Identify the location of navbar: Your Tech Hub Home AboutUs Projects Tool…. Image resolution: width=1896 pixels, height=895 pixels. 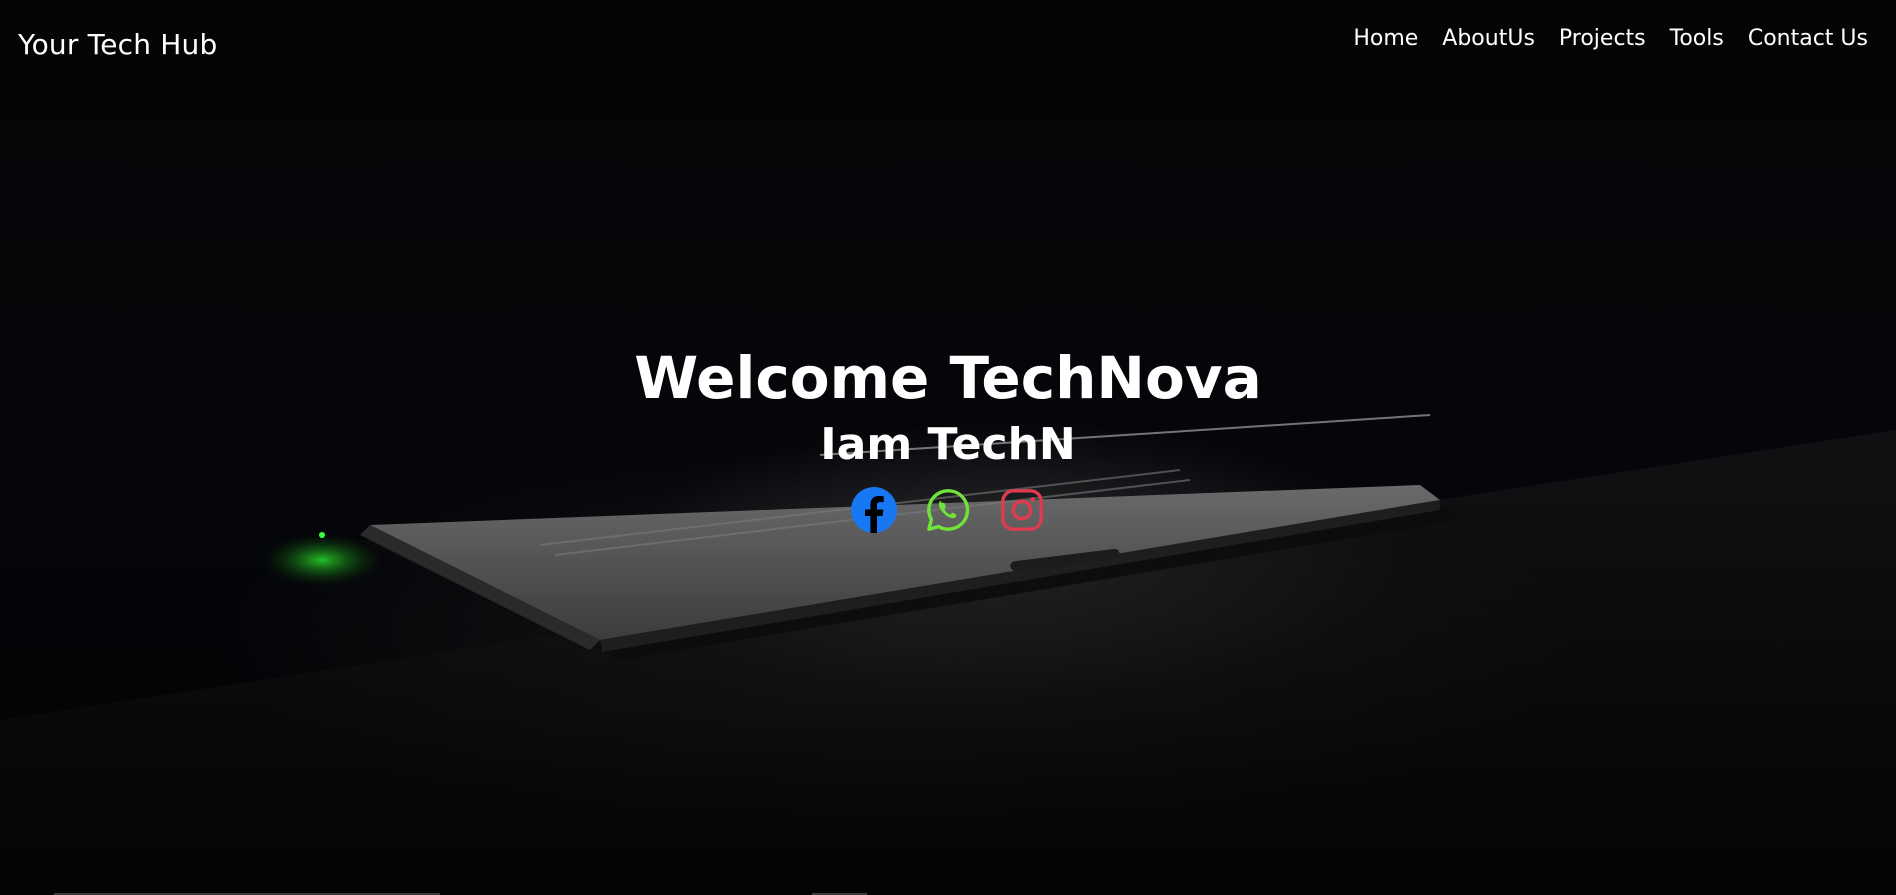
(948, 45).